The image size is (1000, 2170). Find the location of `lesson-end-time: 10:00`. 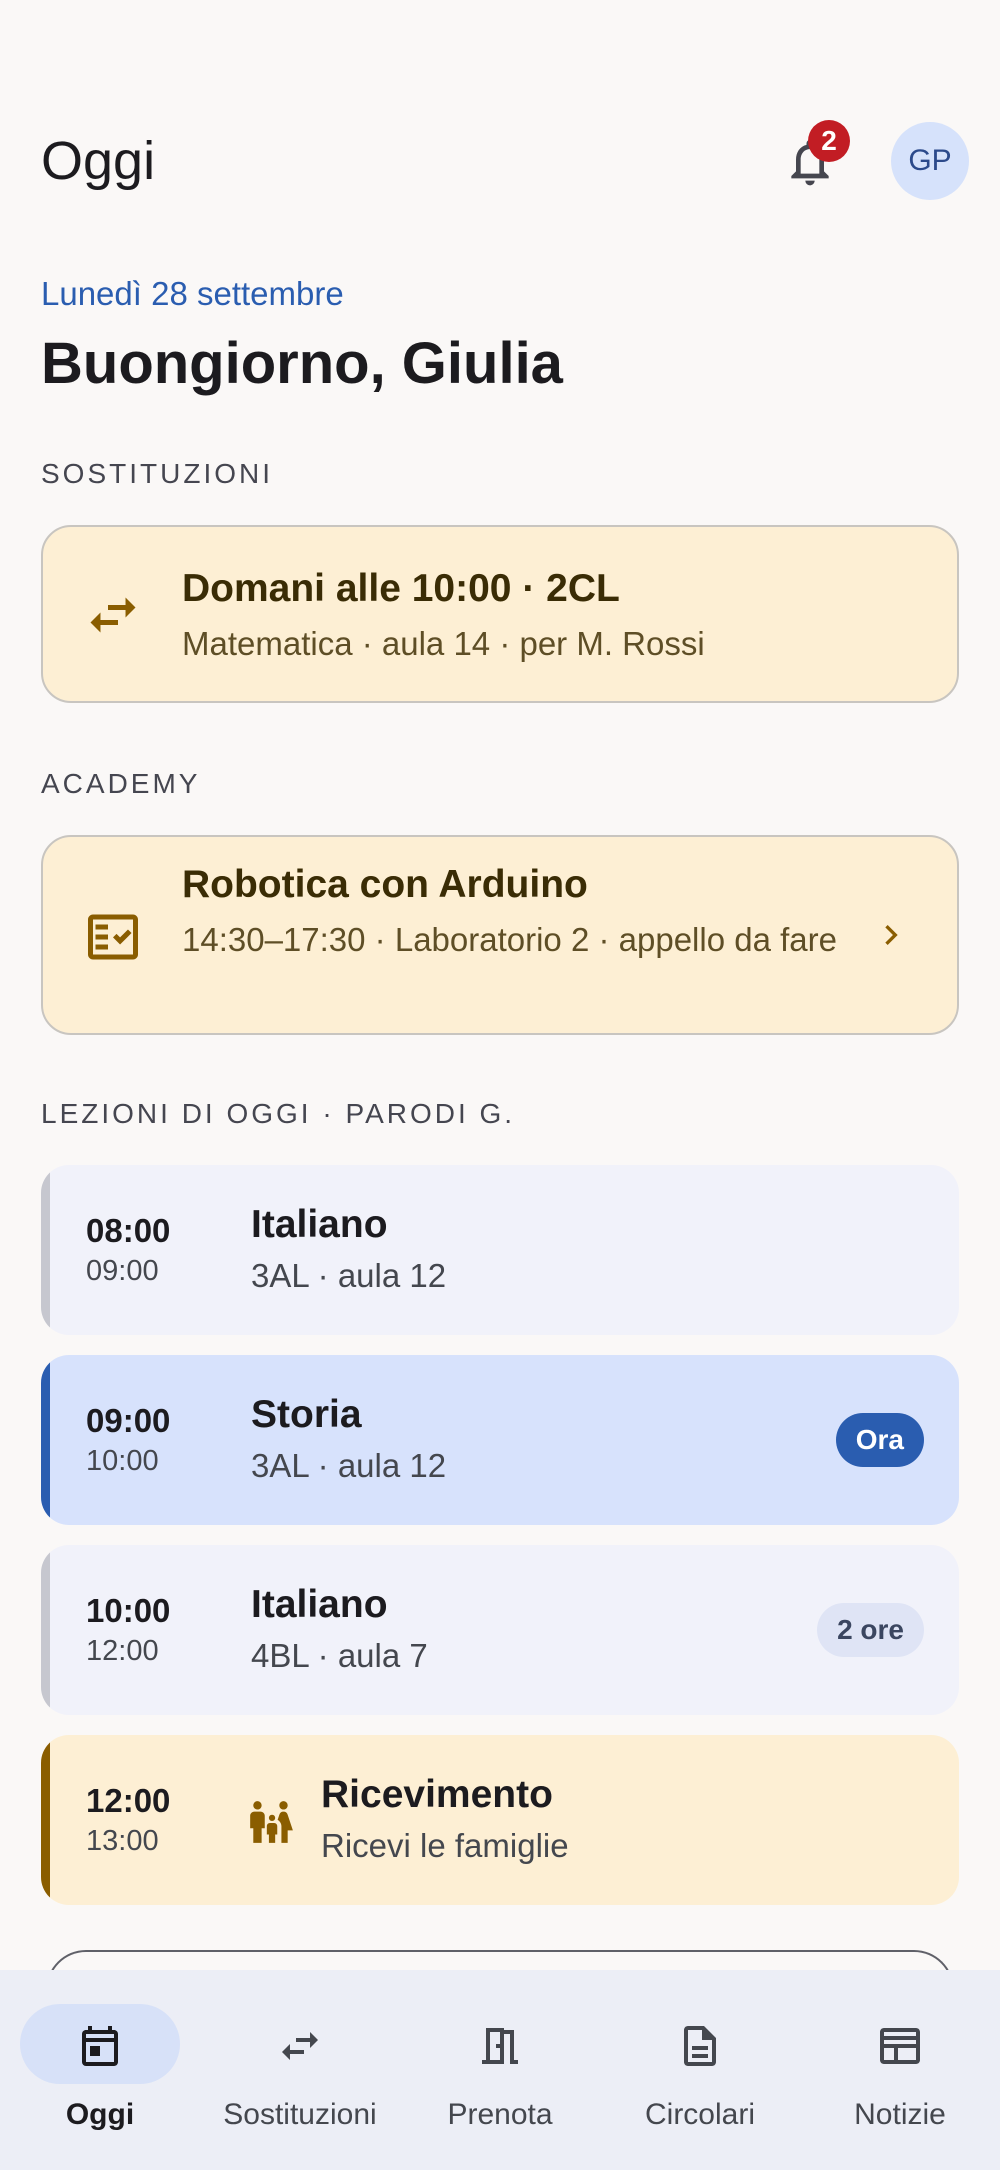

lesson-end-time: 10:00 is located at coordinates (122, 1461).